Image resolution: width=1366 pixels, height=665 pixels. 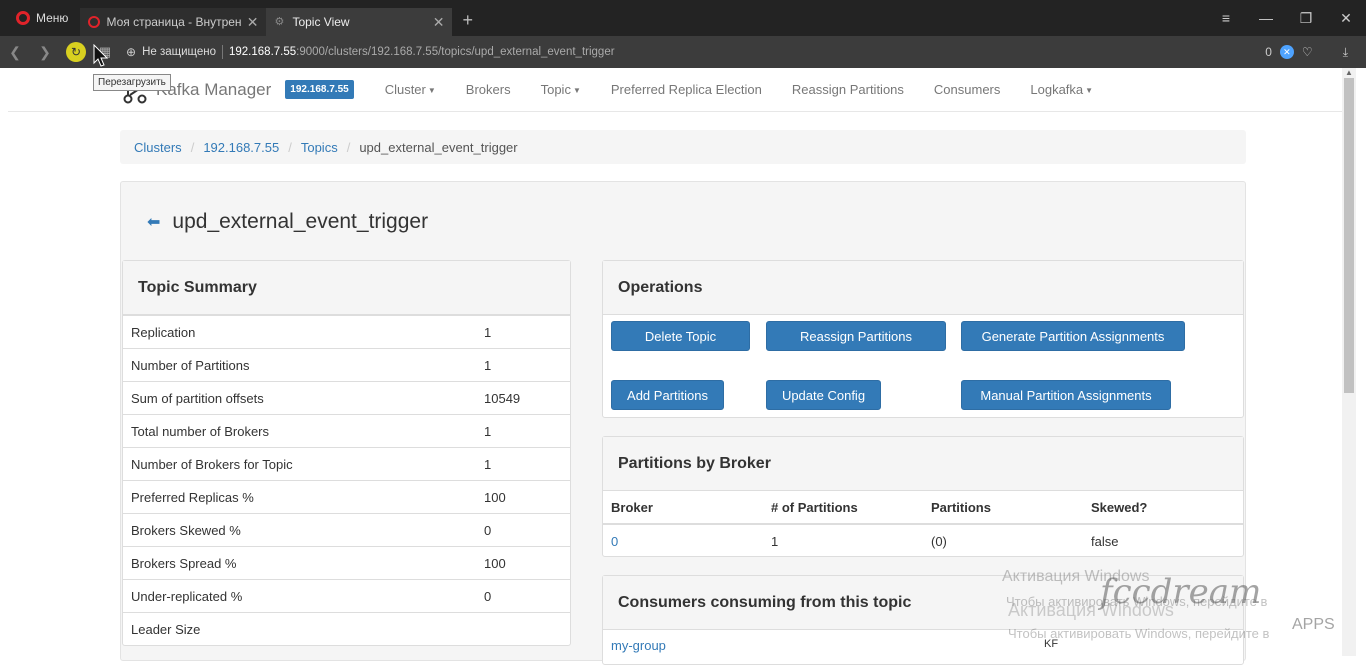 What do you see at coordinates (1073, 336) in the screenshot?
I see `generate-partition-assignments-button: Generate Partition Assignments` at bounding box center [1073, 336].